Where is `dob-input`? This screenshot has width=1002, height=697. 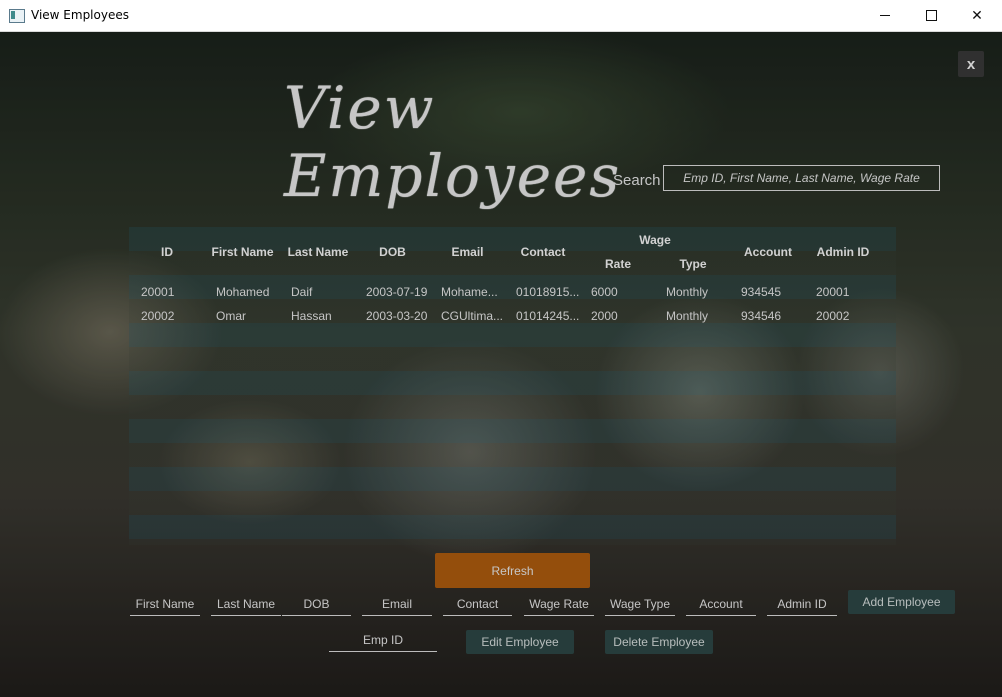
dob-input is located at coordinates (316, 603).